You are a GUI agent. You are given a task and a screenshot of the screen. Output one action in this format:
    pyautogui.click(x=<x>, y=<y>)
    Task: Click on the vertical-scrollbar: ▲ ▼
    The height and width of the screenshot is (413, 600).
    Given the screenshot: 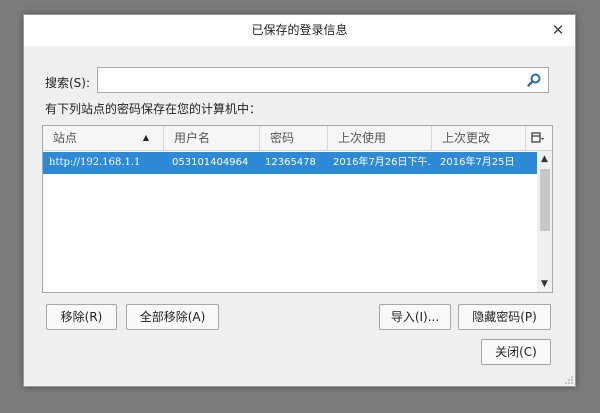 What is the action you would take?
    pyautogui.click(x=544, y=221)
    